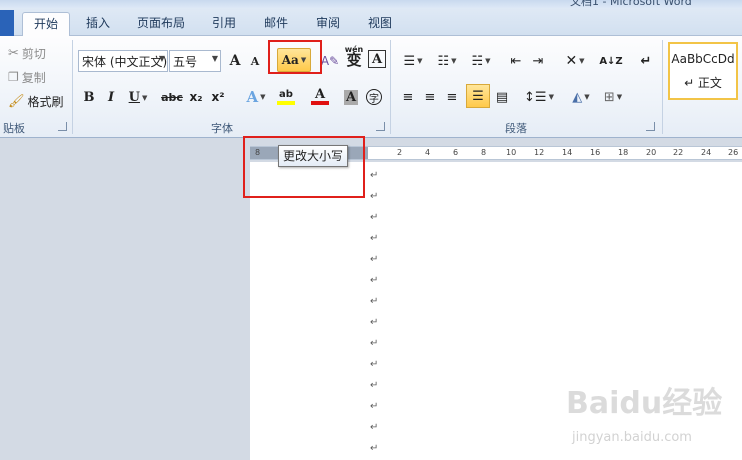  Describe the element at coordinates (400, 152) in the screenshot. I see `ruler-tick: 2` at that location.